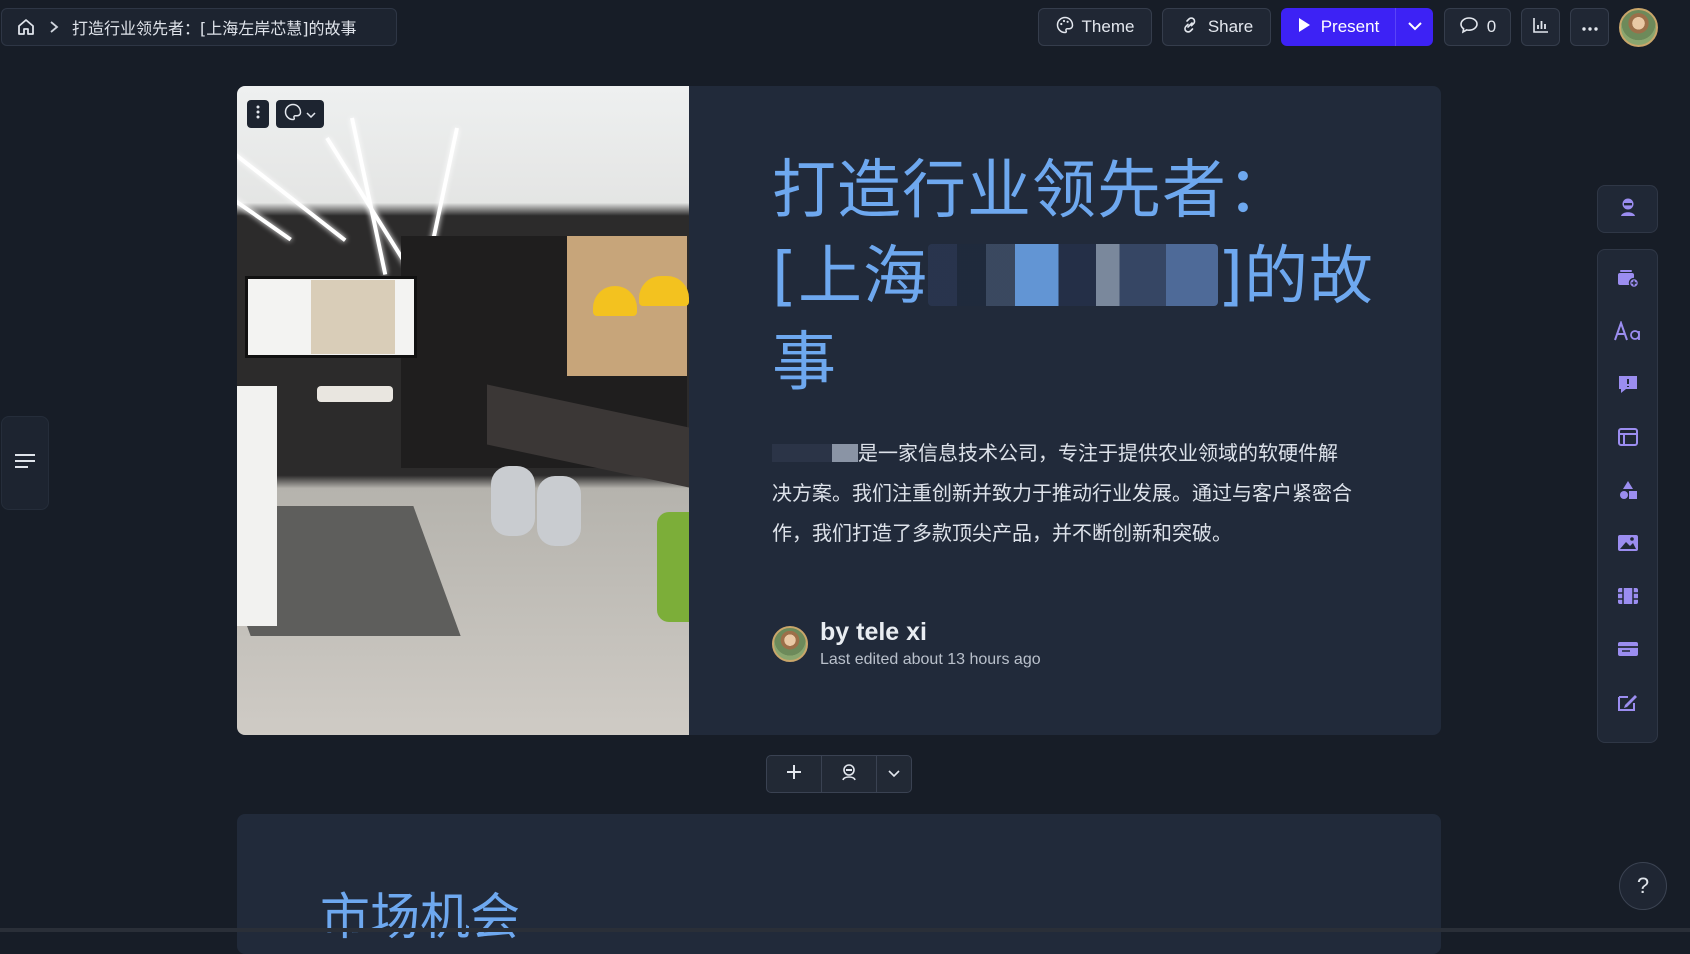 The width and height of the screenshot is (1690, 954). What do you see at coordinates (790, 643) in the screenshot?
I see `author-avatar` at bounding box center [790, 643].